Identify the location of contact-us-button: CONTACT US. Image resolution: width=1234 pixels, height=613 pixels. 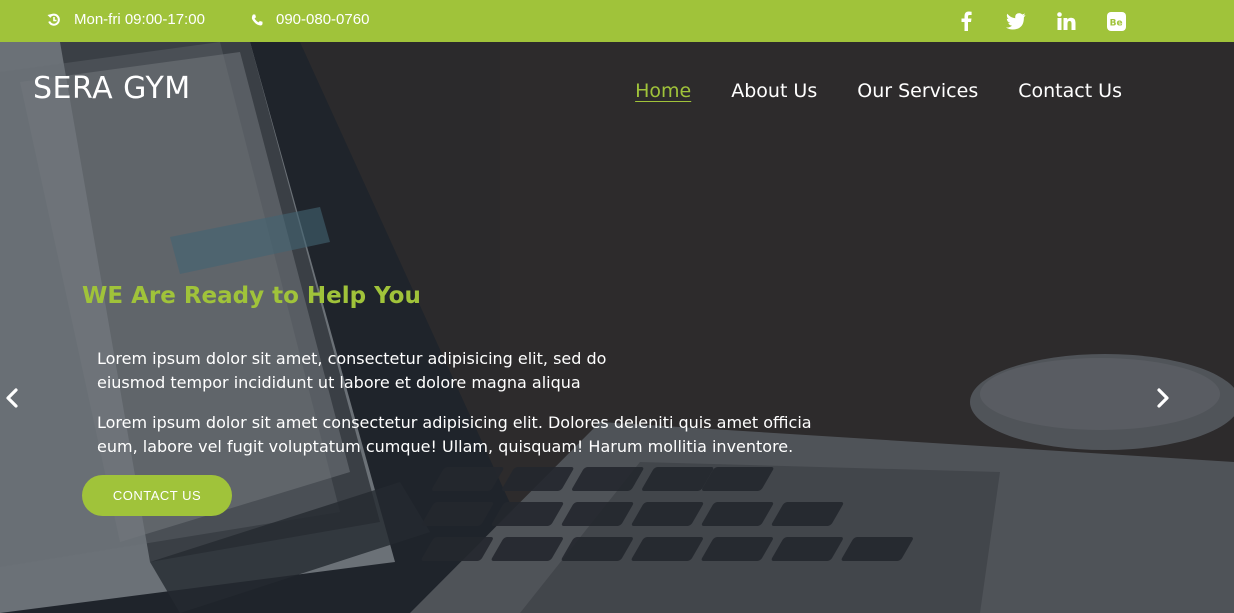
(157, 495).